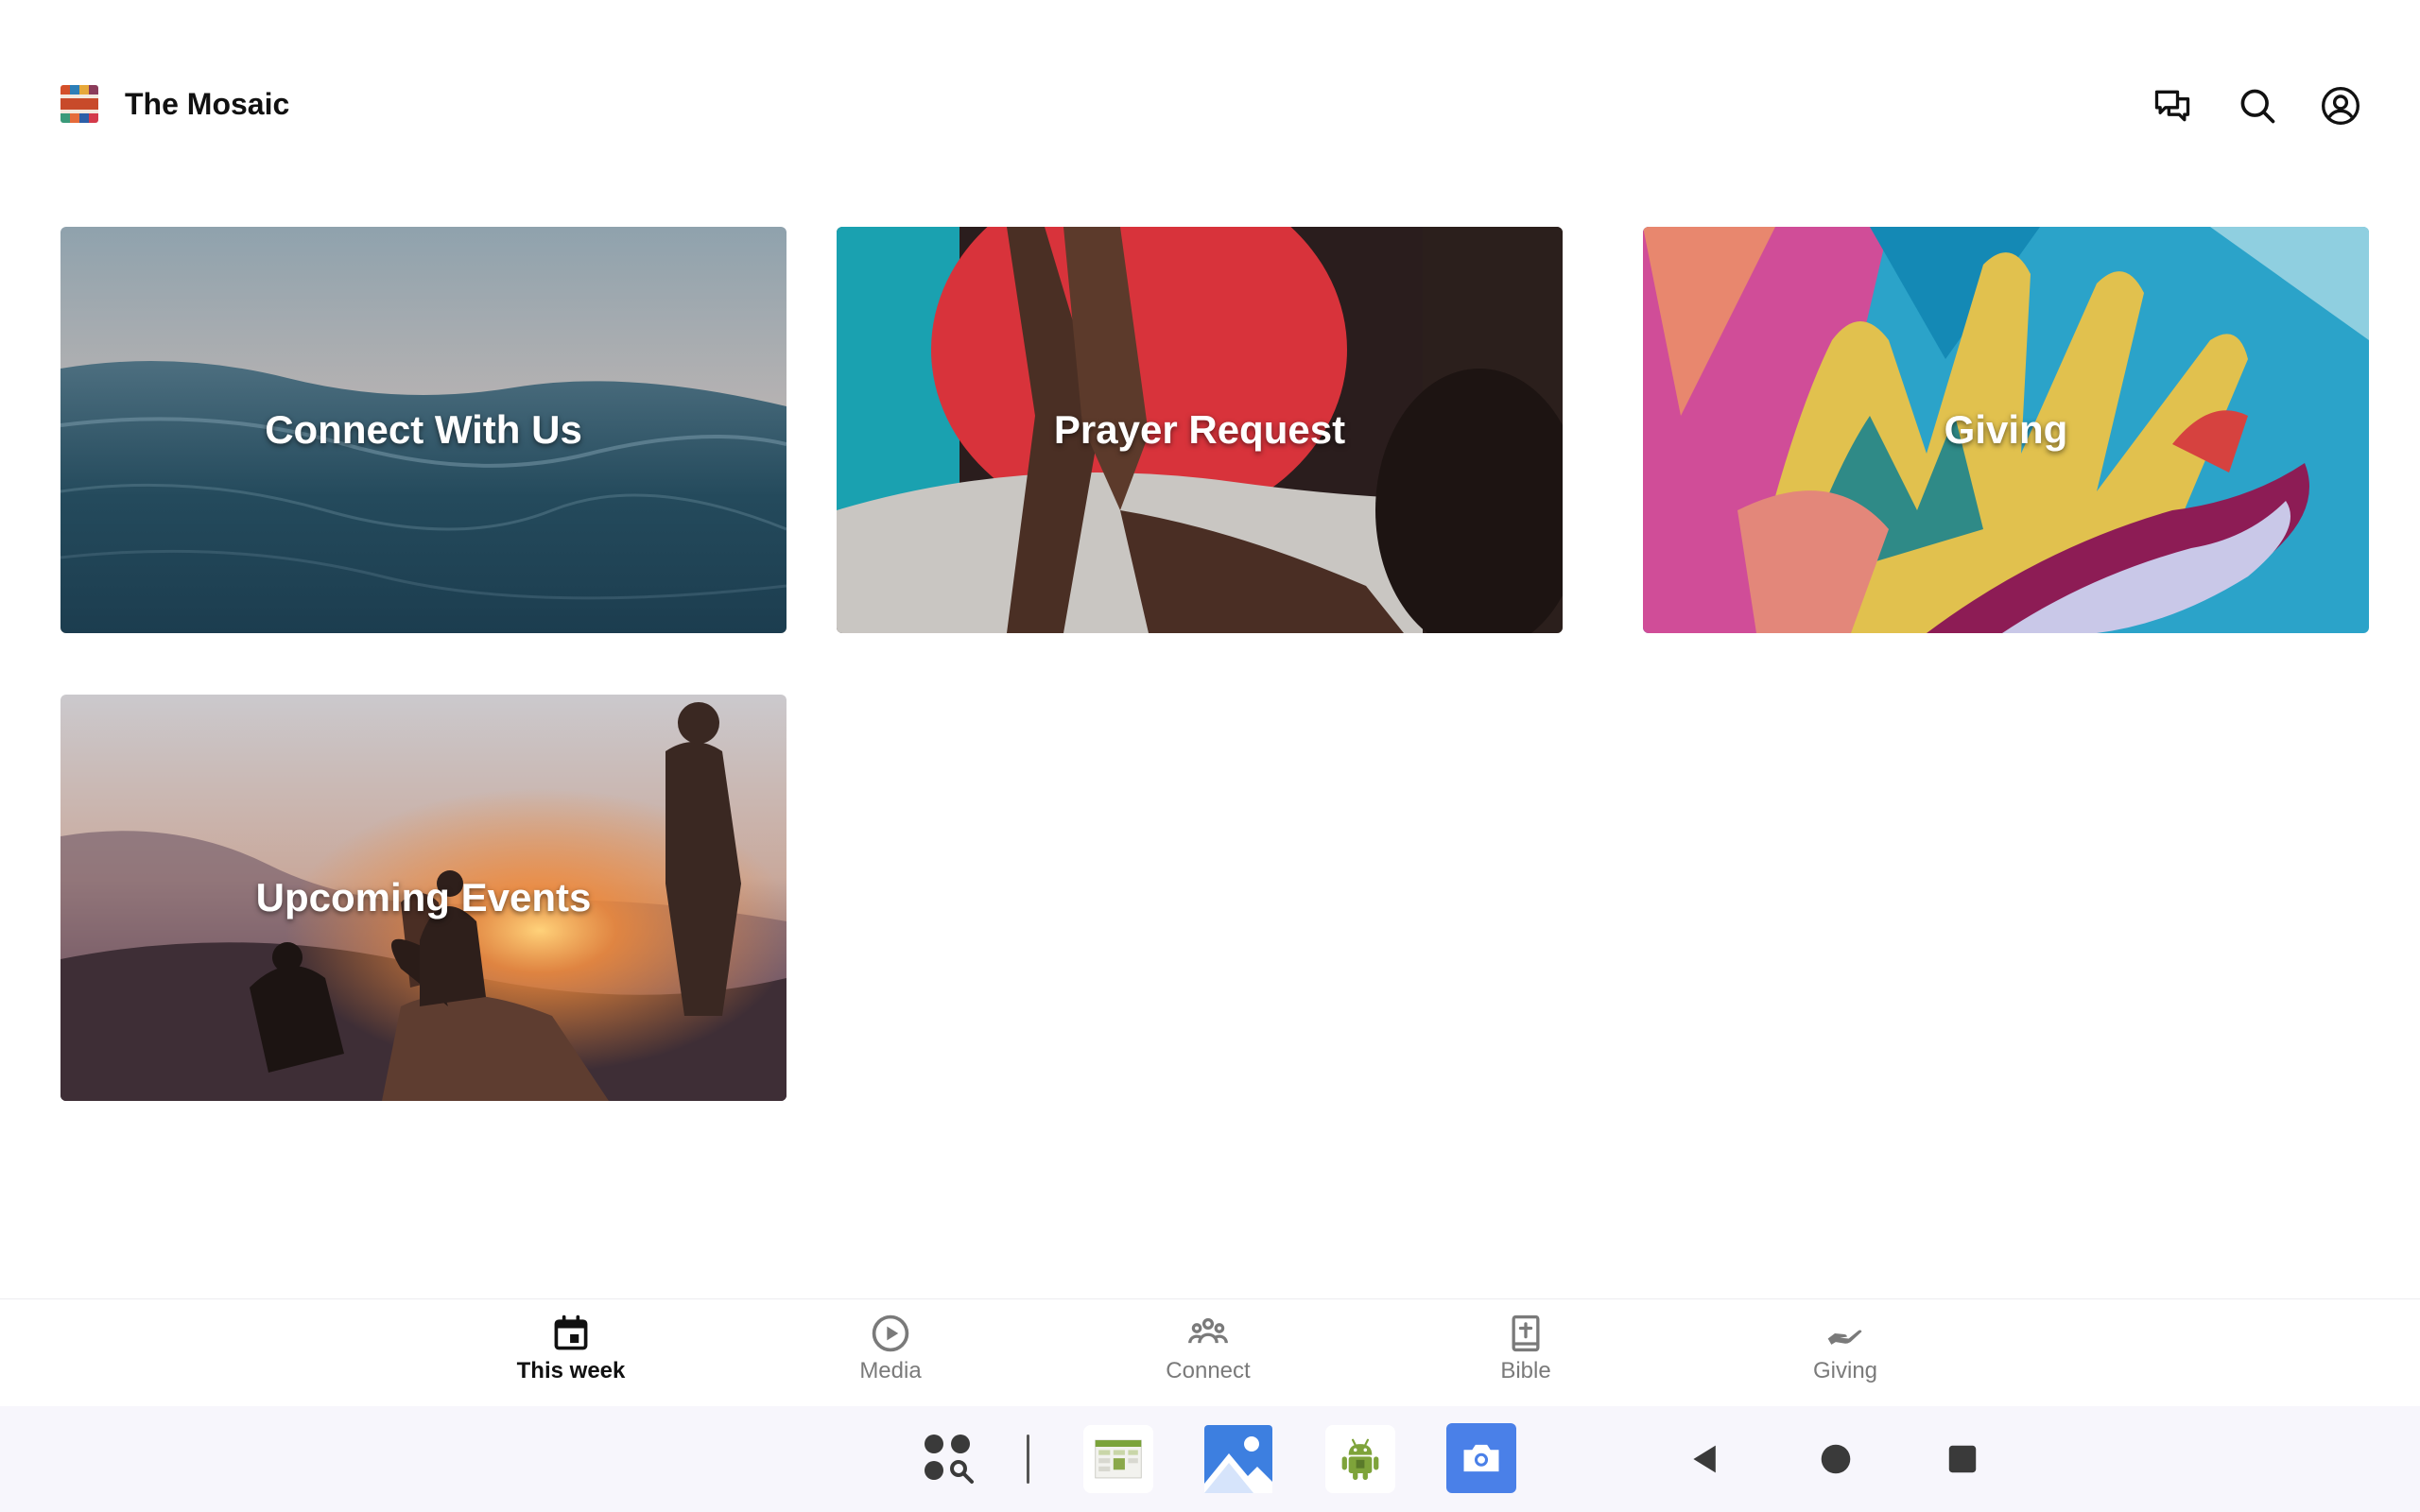 The height and width of the screenshot is (1512, 2420). Describe the element at coordinates (1525, 1355) in the screenshot. I see `tab-bible: Bible` at that location.